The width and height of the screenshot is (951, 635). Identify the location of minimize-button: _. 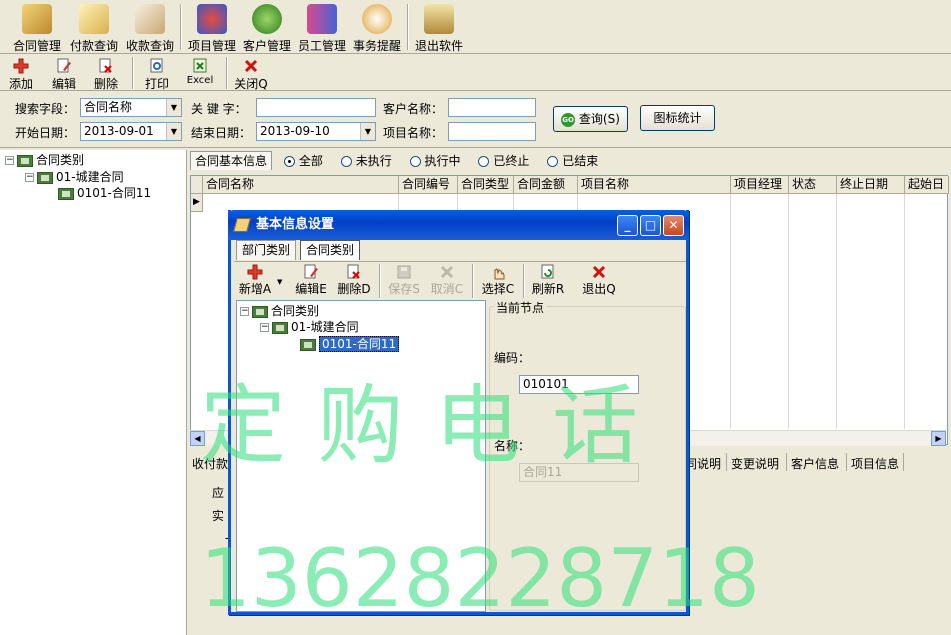
(627, 225).